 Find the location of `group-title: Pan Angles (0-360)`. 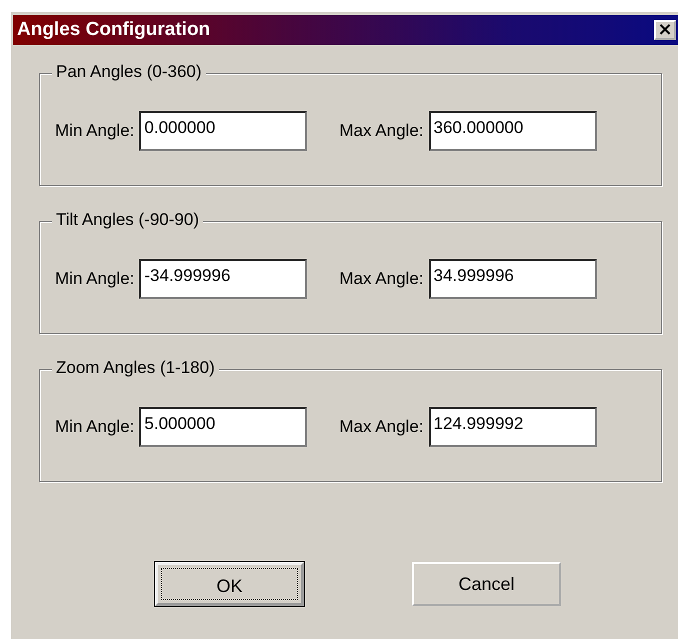

group-title: Pan Angles (0-360) is located at coordinates (129, 72).